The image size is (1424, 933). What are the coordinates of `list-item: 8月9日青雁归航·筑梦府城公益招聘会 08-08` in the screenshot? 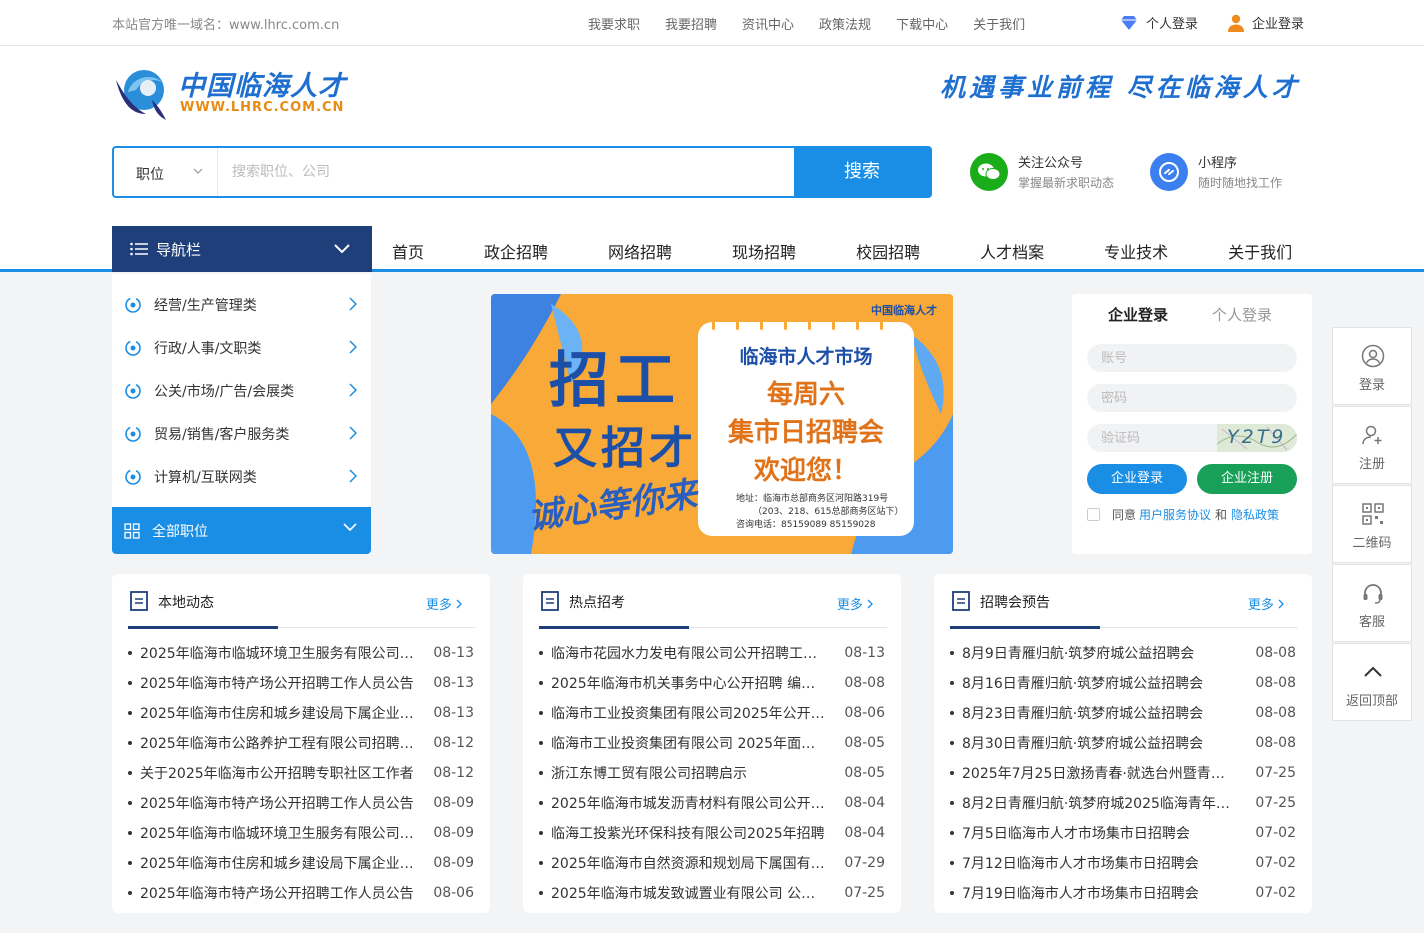 It's located at (1123, 653).